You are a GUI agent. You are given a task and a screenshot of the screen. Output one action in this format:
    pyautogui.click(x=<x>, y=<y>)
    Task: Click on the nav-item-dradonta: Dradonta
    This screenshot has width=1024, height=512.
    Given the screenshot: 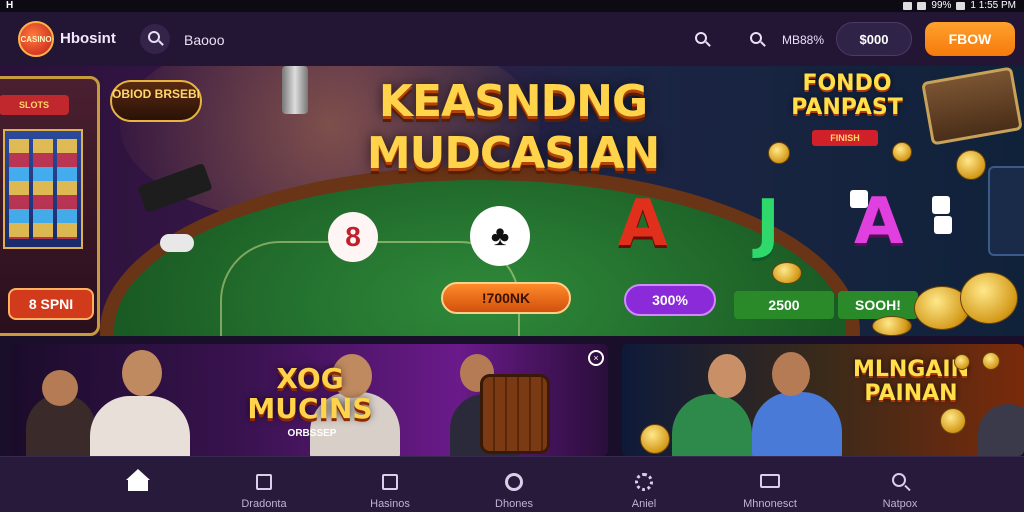 What is the action you would take?
    pyautogui.click(x=264, y=484)
    